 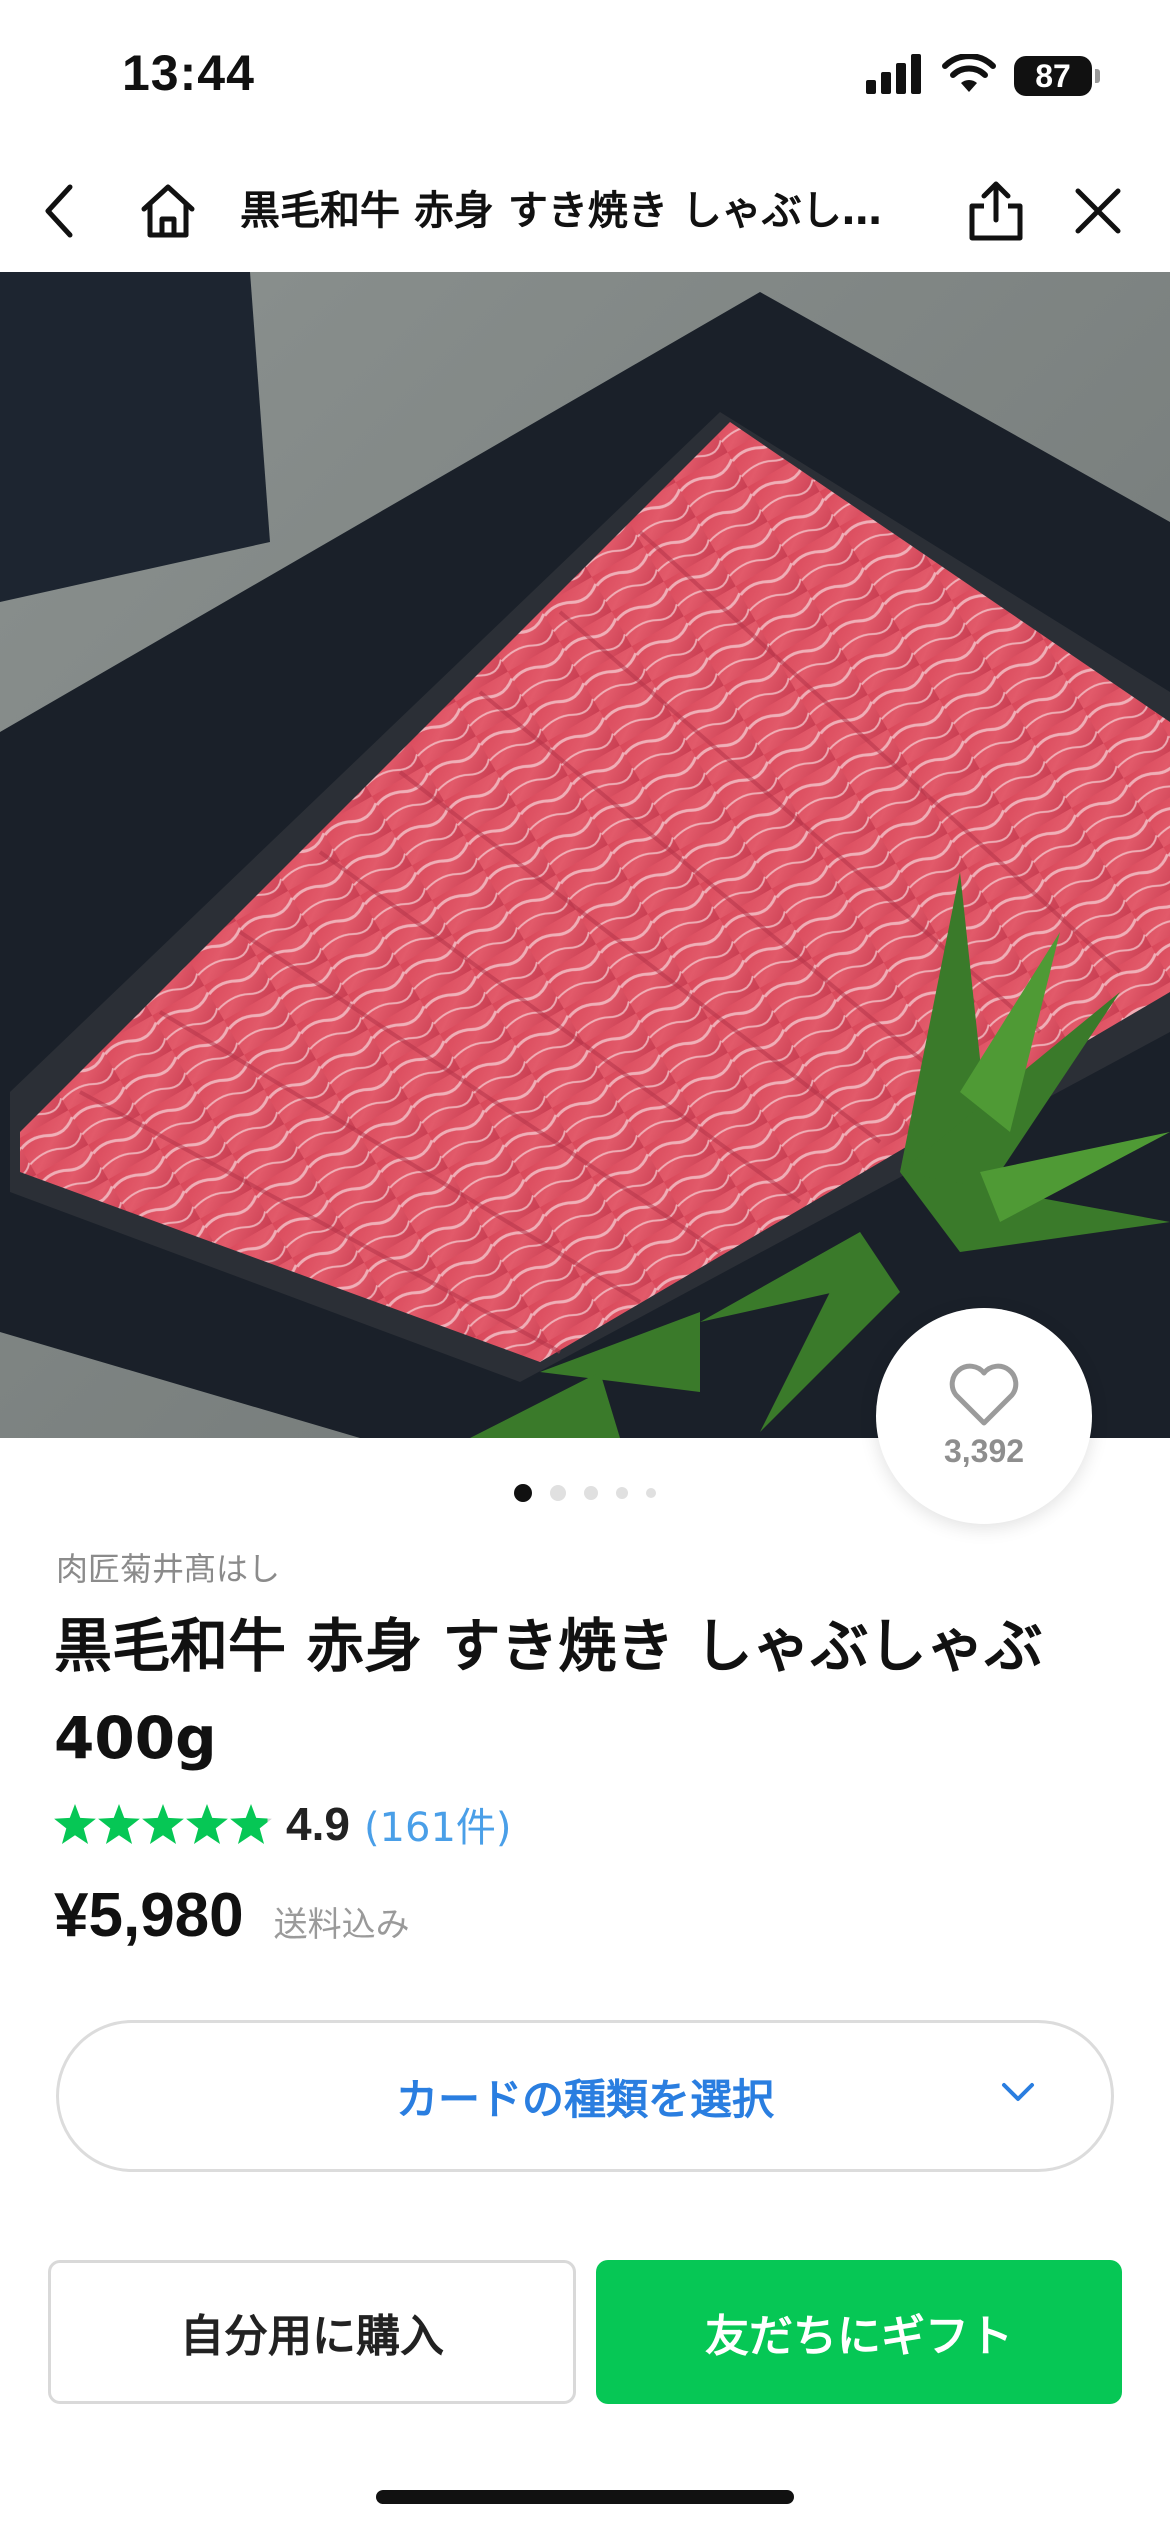 I want to click on home-icon, so click(x=168, y=211).